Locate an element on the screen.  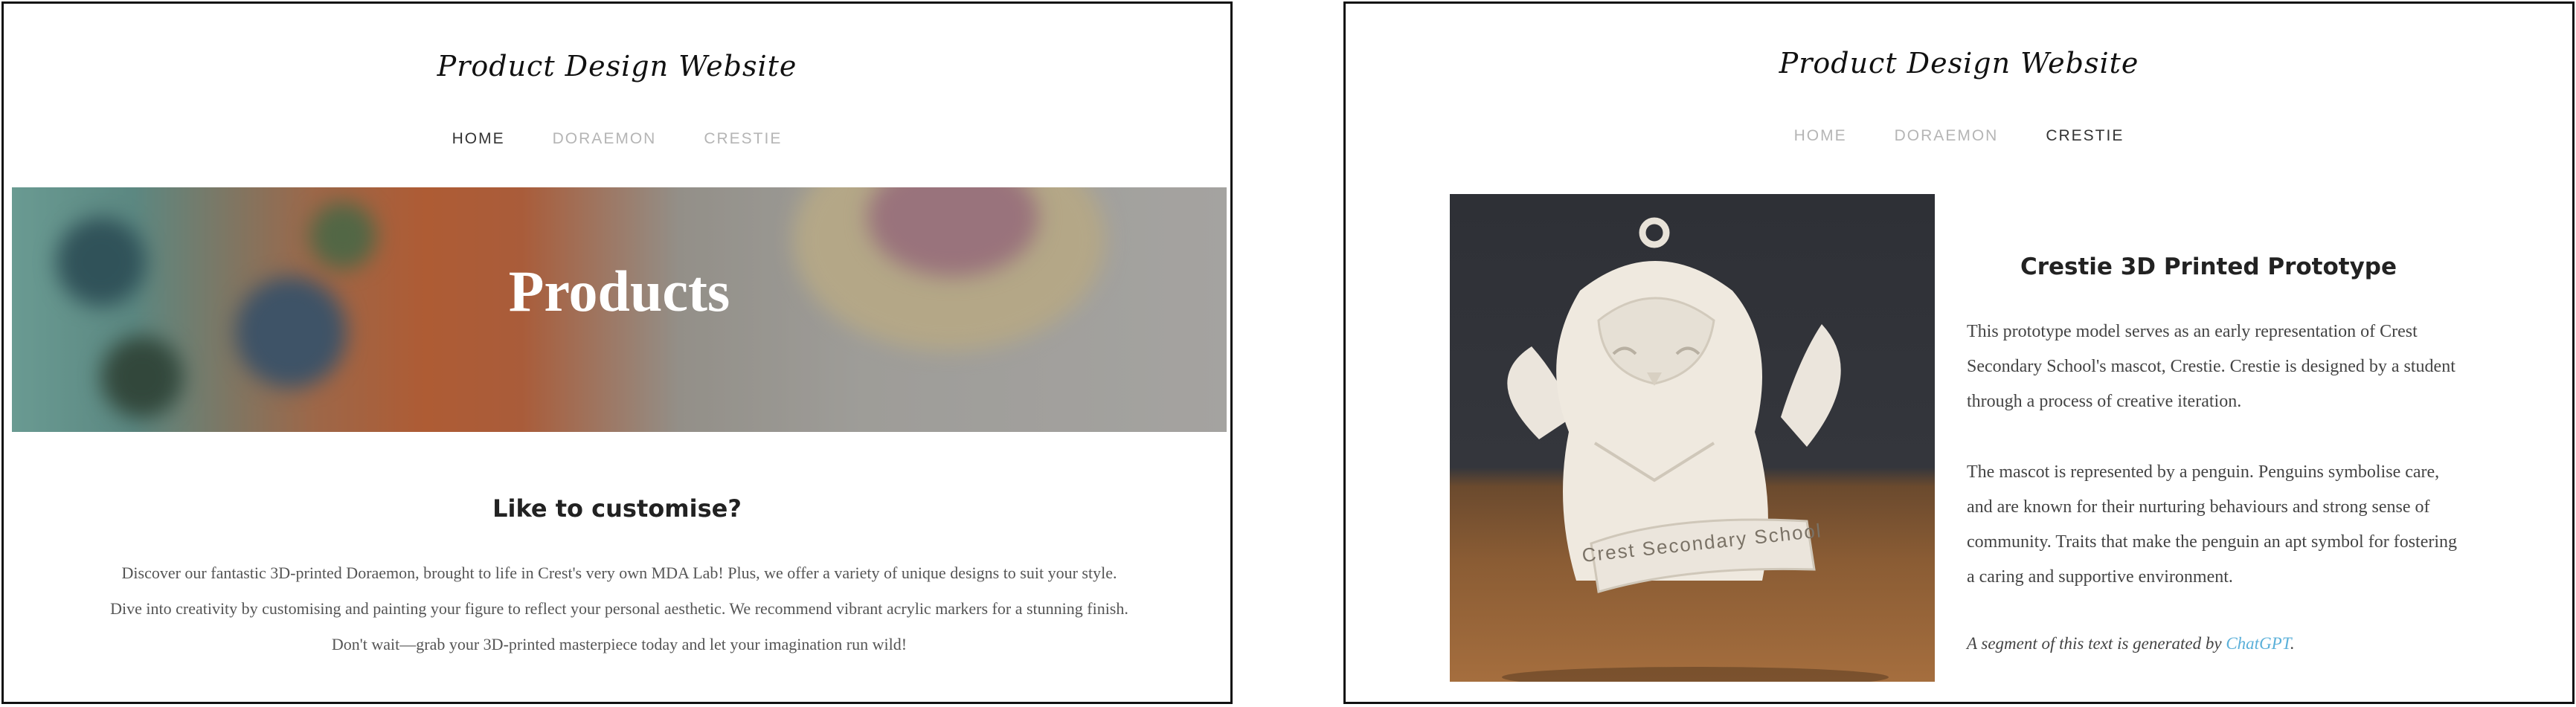
hero-title: Products is located at coordinates (619, 291).